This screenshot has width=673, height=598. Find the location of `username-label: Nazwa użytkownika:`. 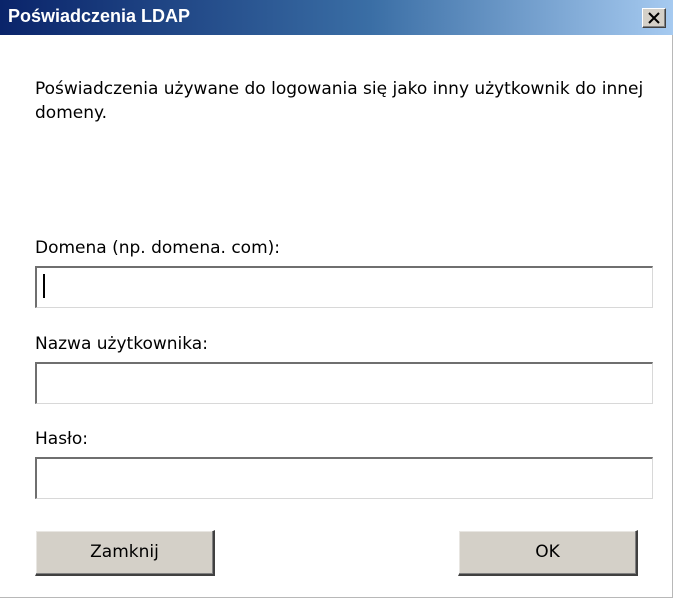

username-label: Nazwa użytkownika: is located at coordinates (121, 344).